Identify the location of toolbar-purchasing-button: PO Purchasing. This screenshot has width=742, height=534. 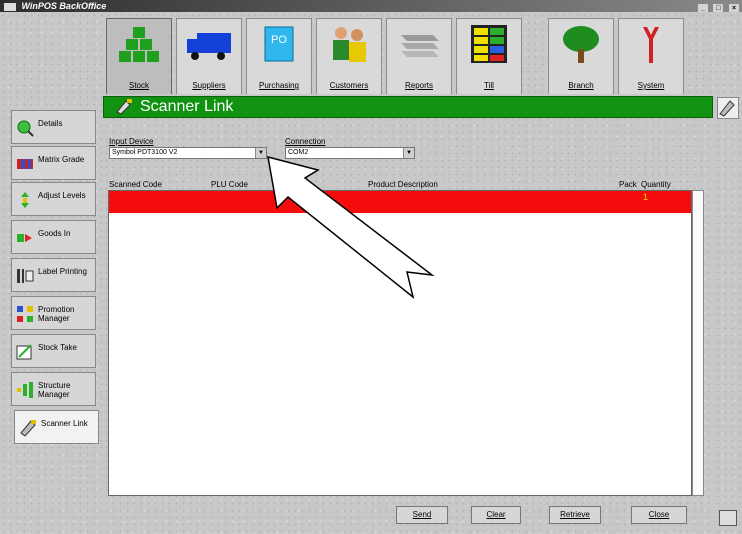
(279, 56).